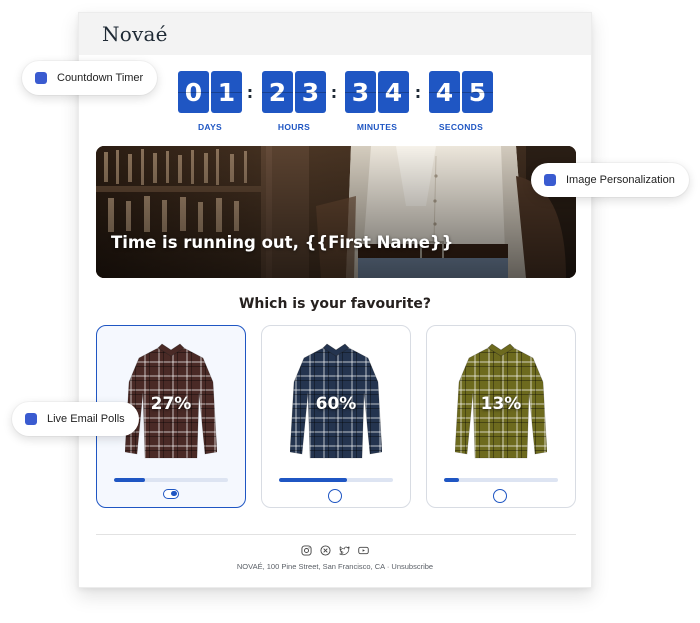 This screenshot has height=623, width=700. What do you see at coordinates (135, 34) in the screenshot?
I see `brand-logo: Novaé` at bounding box center [135, 34].